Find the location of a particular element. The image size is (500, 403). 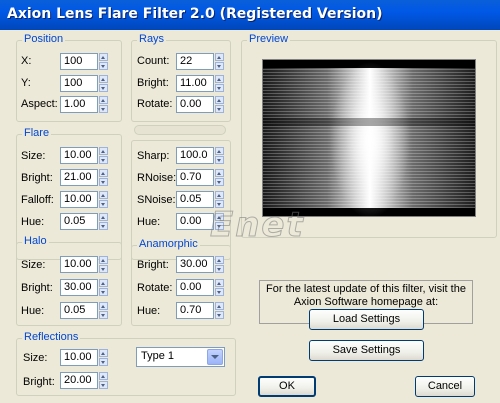

halo-hue-spinner is located at coordinates (103, 310).